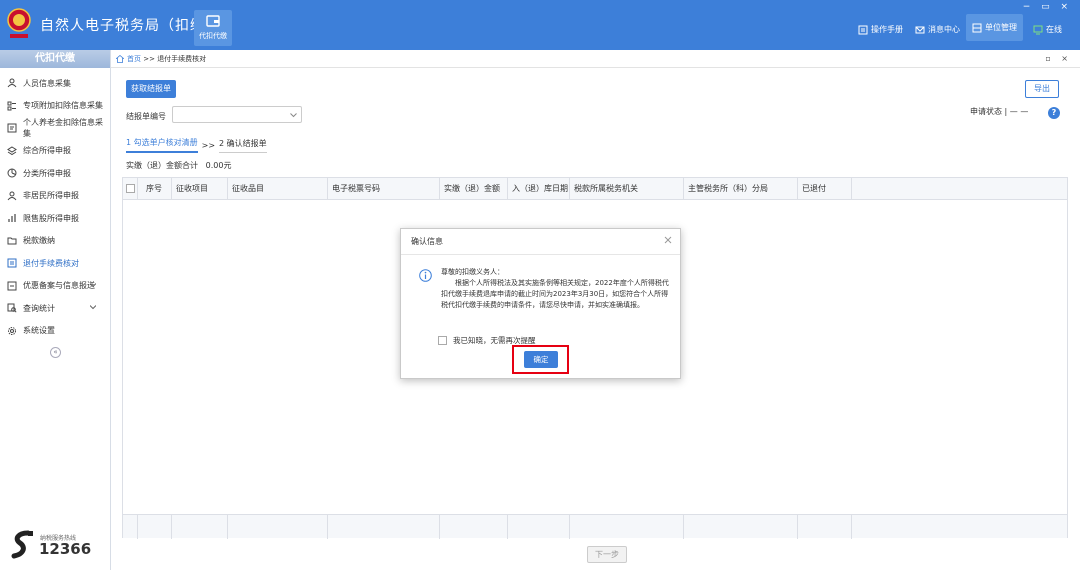  What do you see at coordinates (55, 151) in the screenshot?
I see `sidebar-item-comprehensive-income: 综合所得申报` at bounding box center [55, 151].